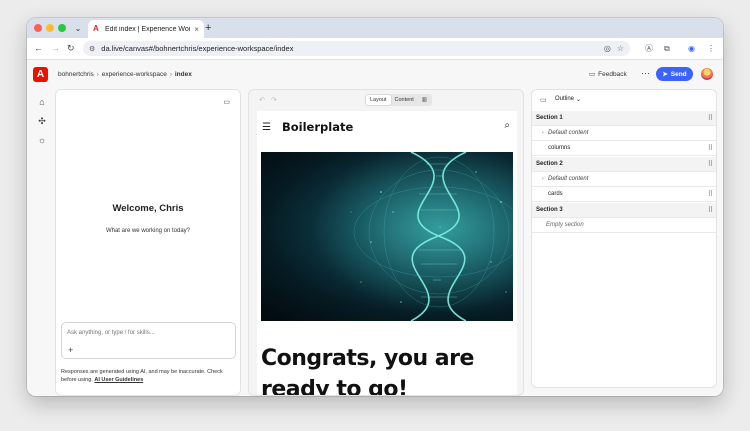 The width and height of the screenshot is (750, 431). I want to click on user-avatar, so click(707, 74).